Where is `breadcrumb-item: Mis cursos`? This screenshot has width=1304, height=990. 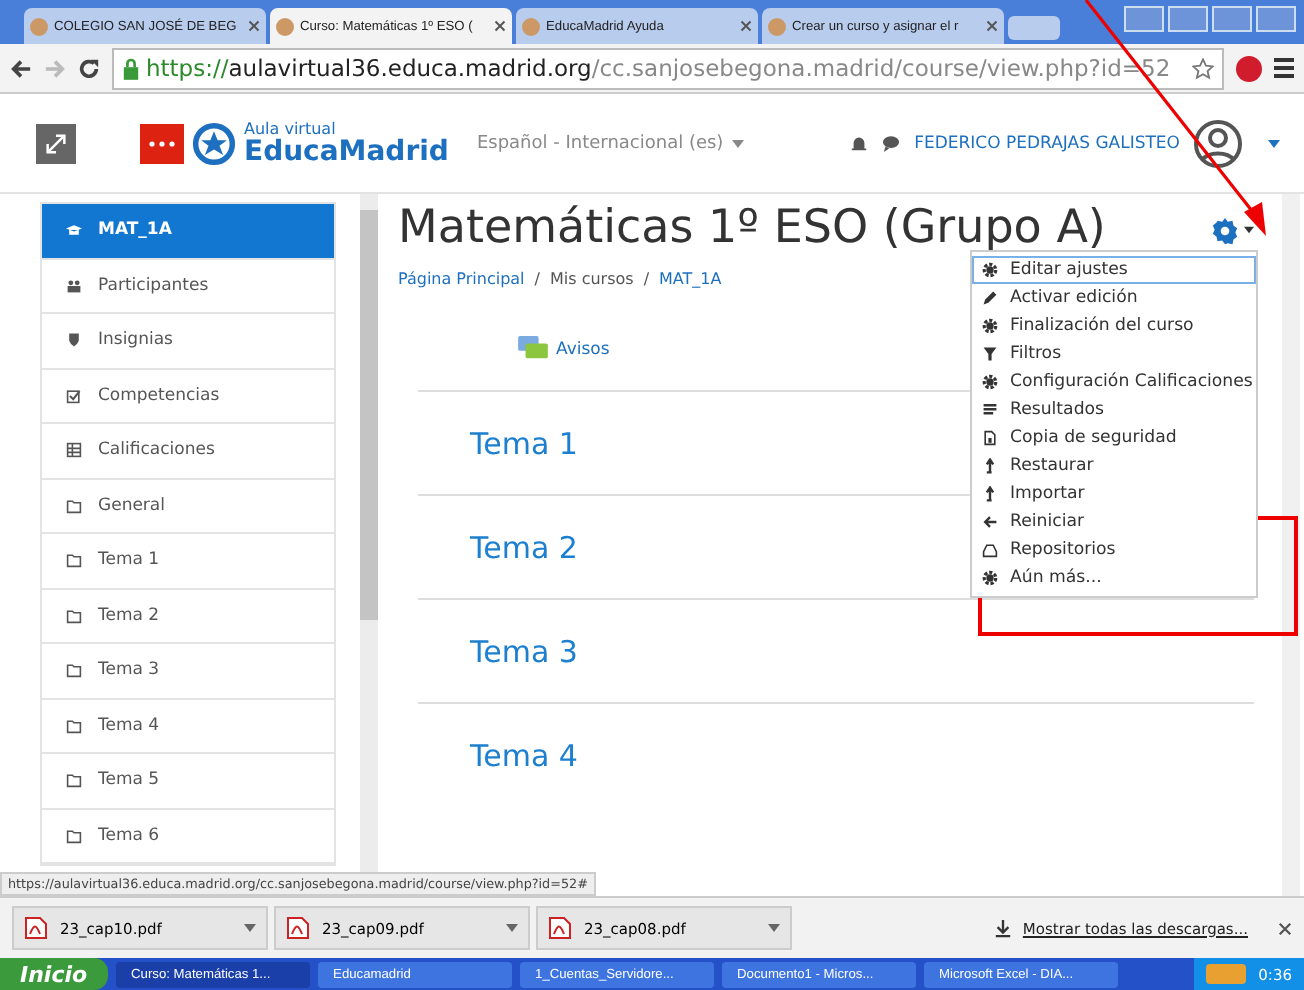 breadcrumb-item: Mis cursos is located at coordinates (591, 279).